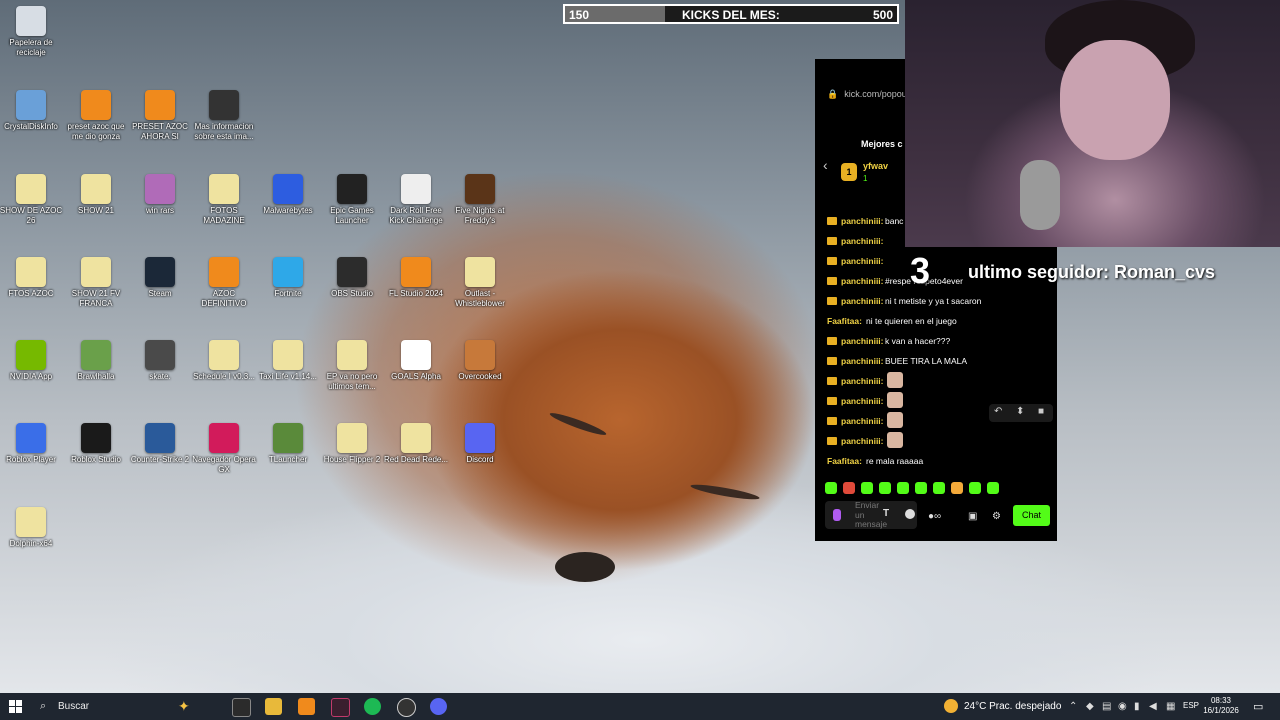 The height and width of the screenshot is (720, 1280). I want to click on opera-gx-icon, so click(340, 707).